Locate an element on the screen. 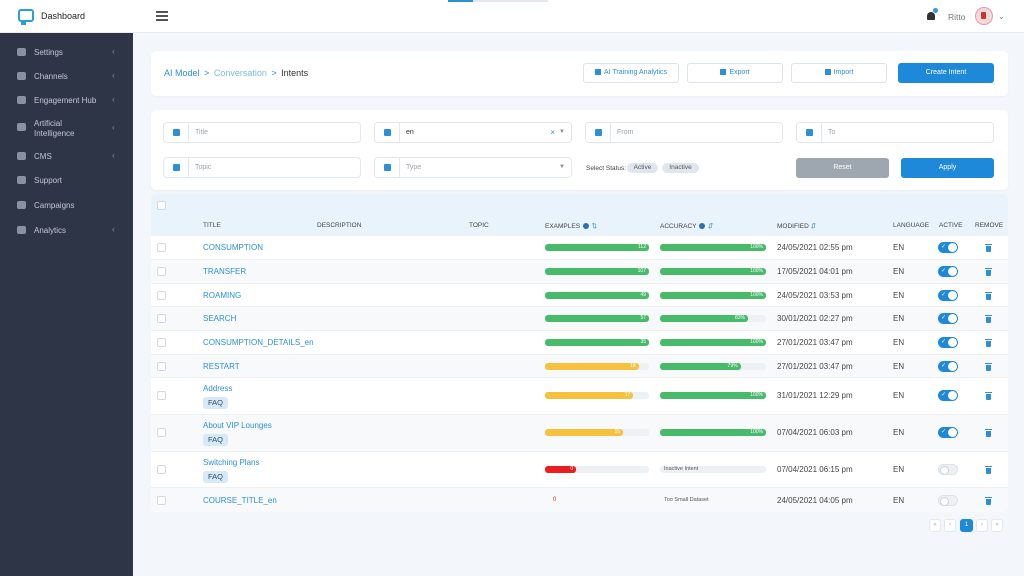 Image resolution: width=1024 pixels, height=576 pixels. select-all-checkbox is located at coordinates (161, 205).